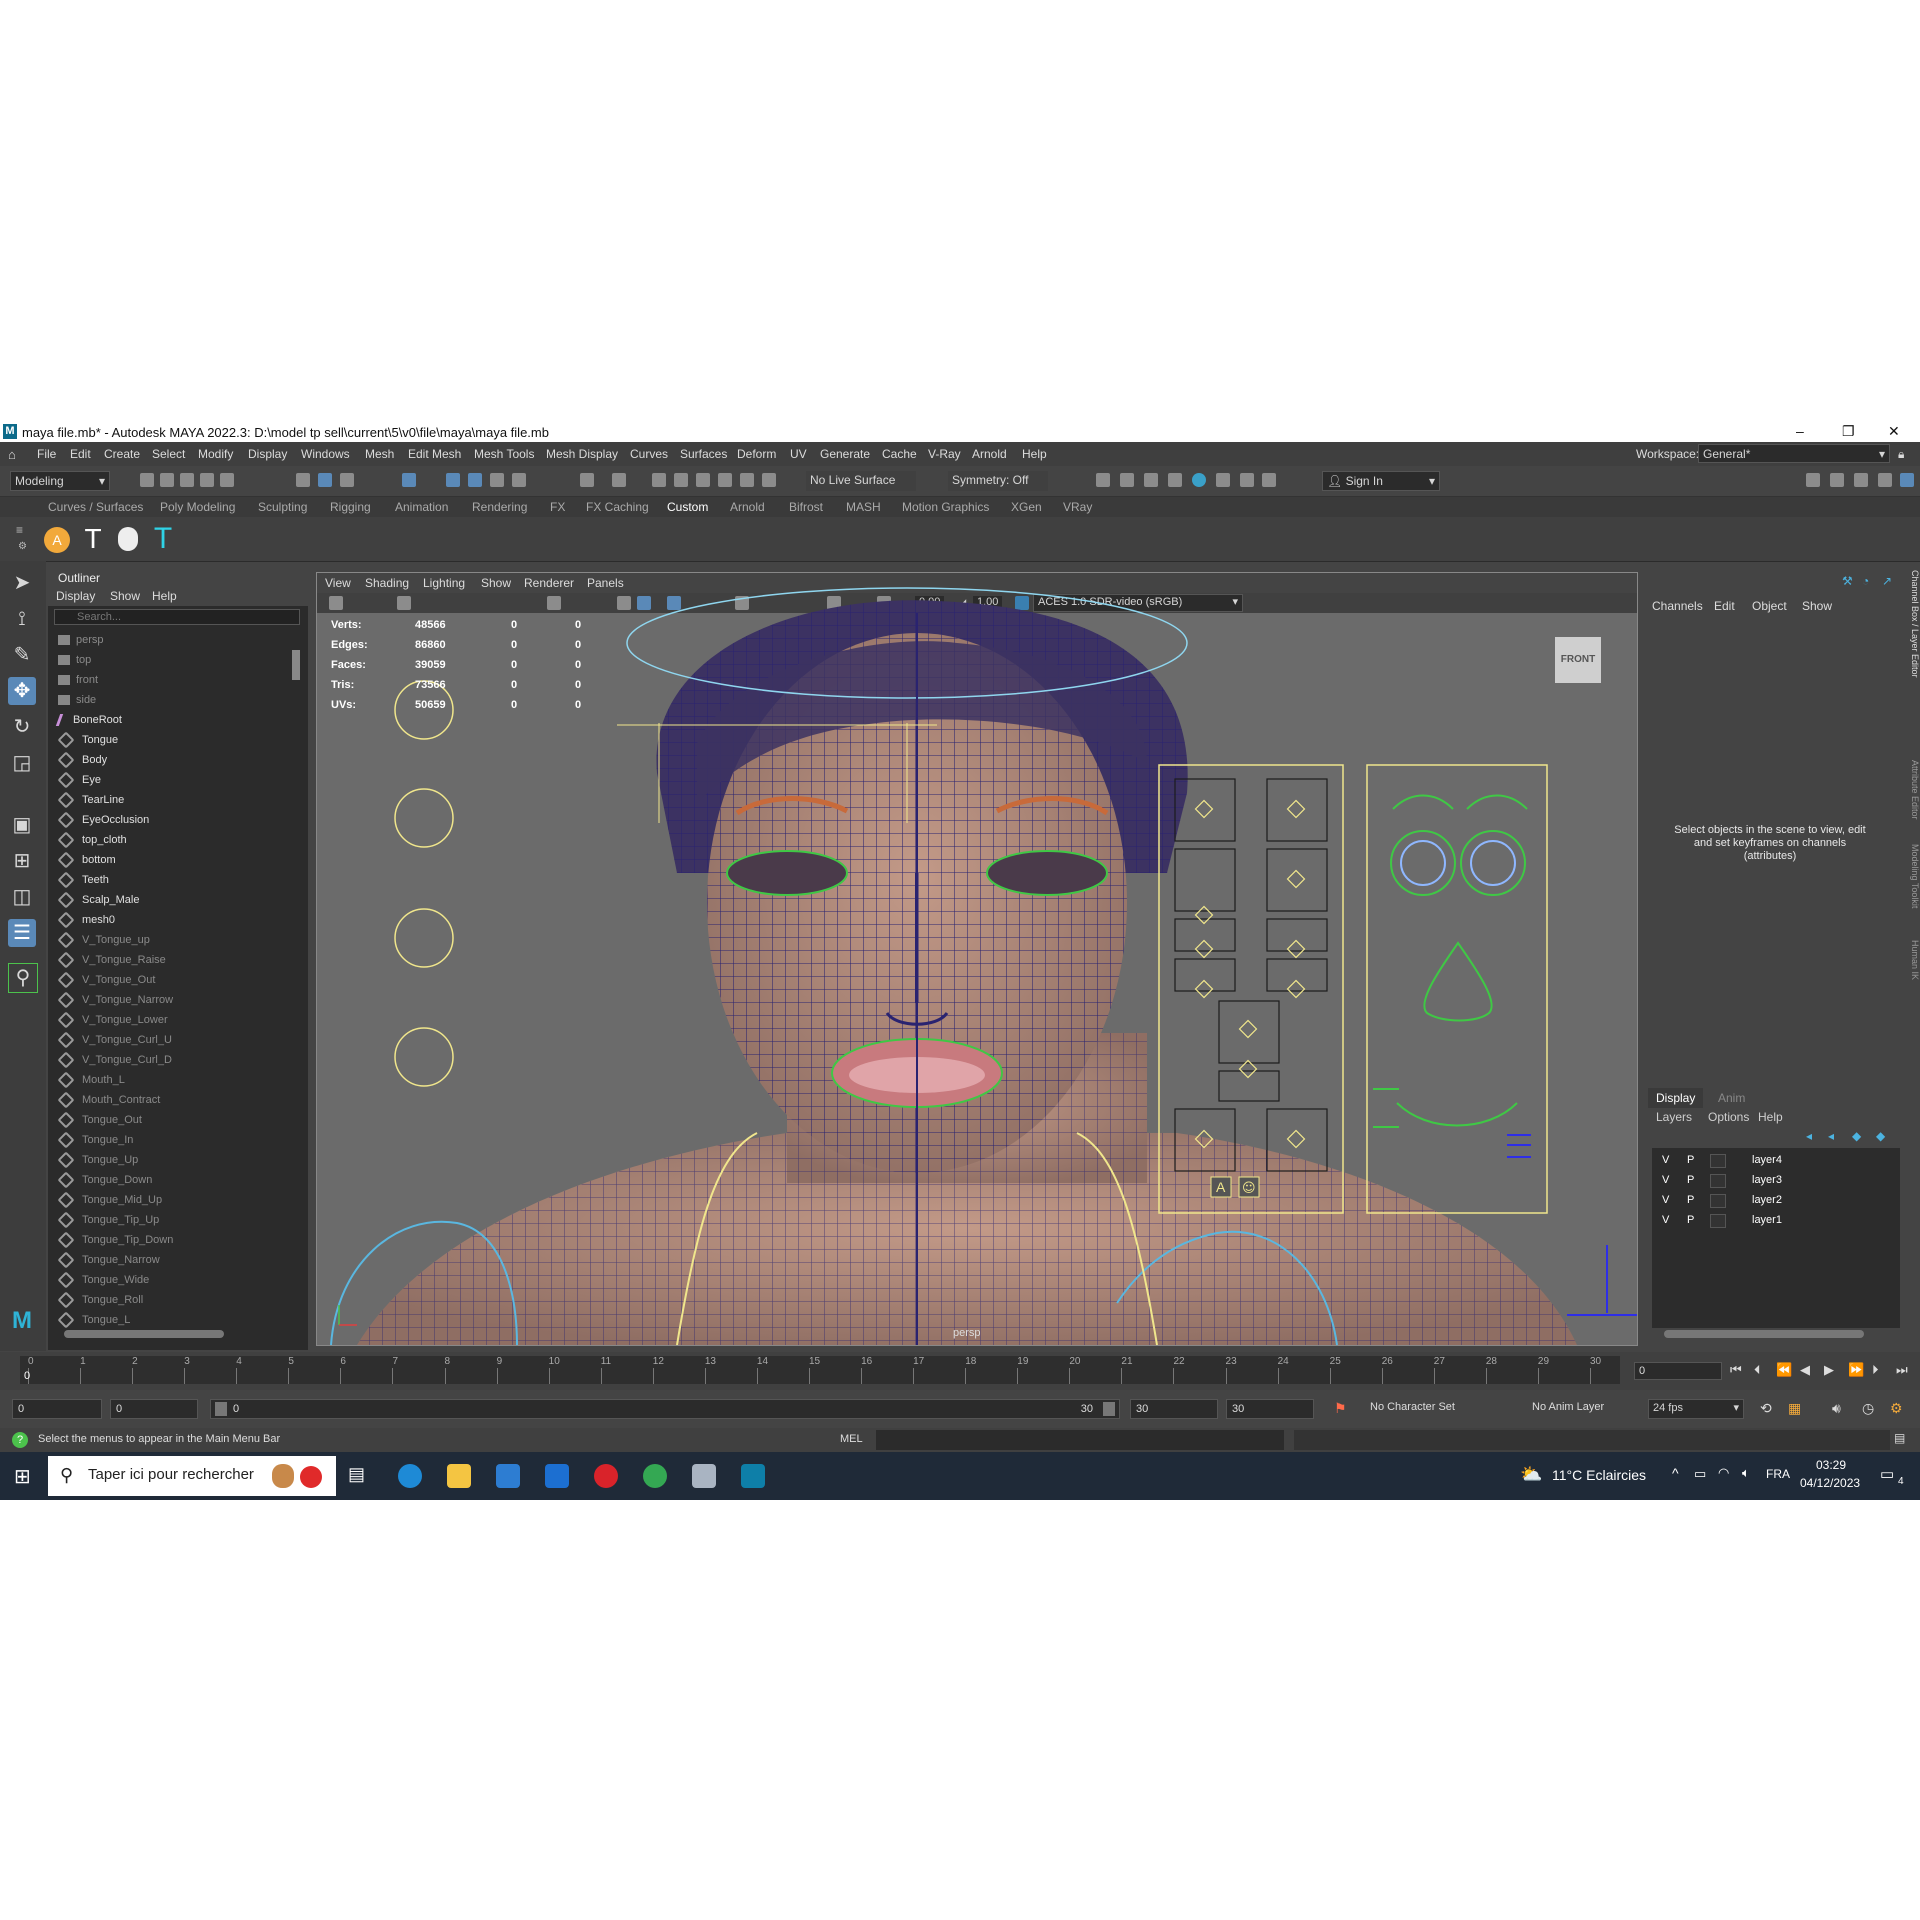  What do you see at coordinates (12, 454) in the screenshot?
I see `home-icon: ⌂` at bounding box center [12, 454].